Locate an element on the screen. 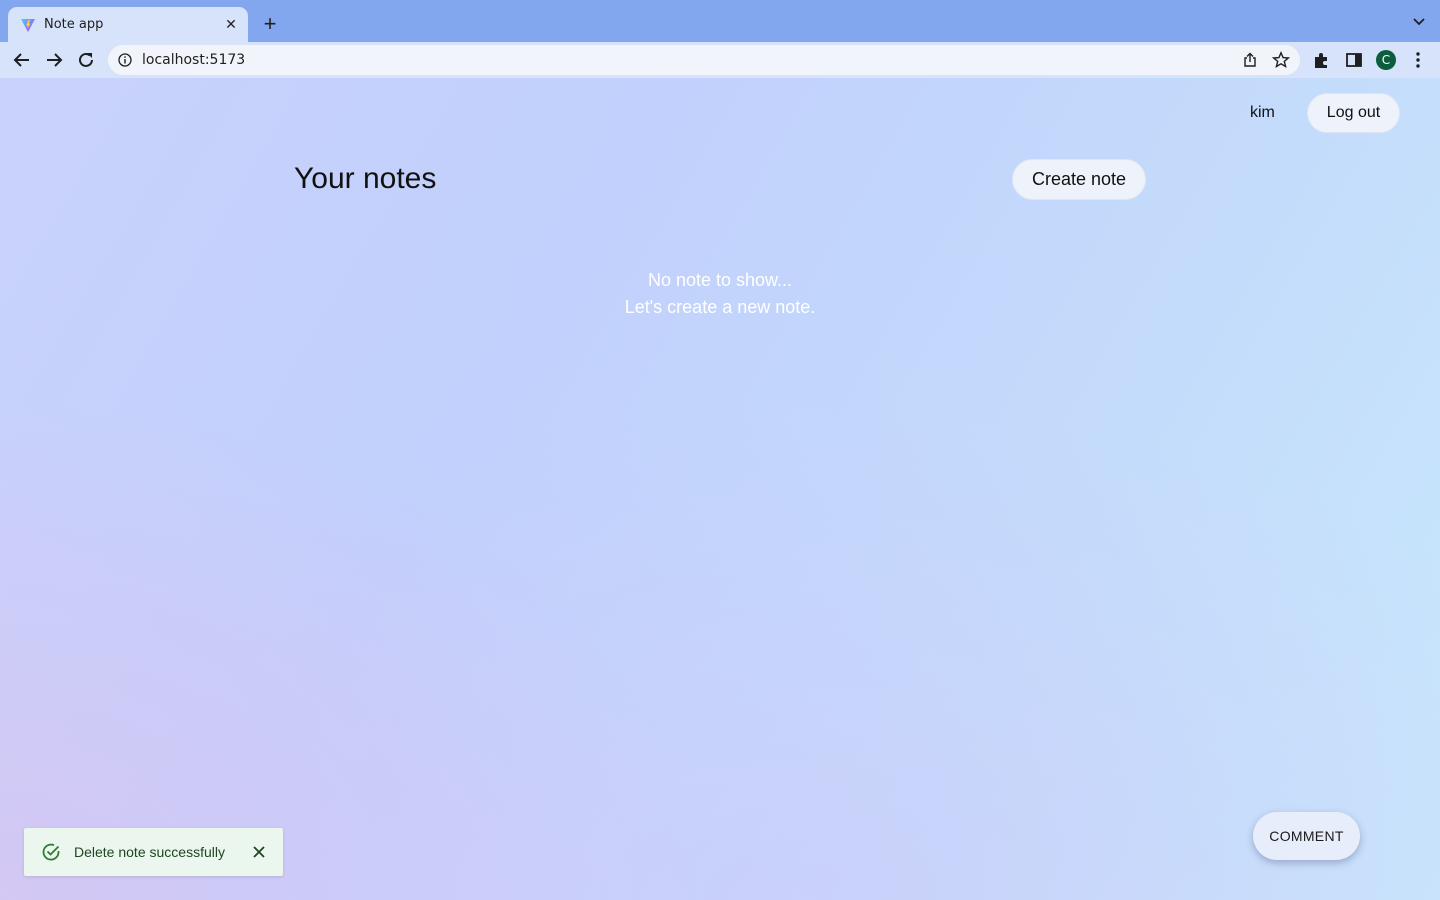  comment-button: COMMENT is located at coordinates (1306, 836).